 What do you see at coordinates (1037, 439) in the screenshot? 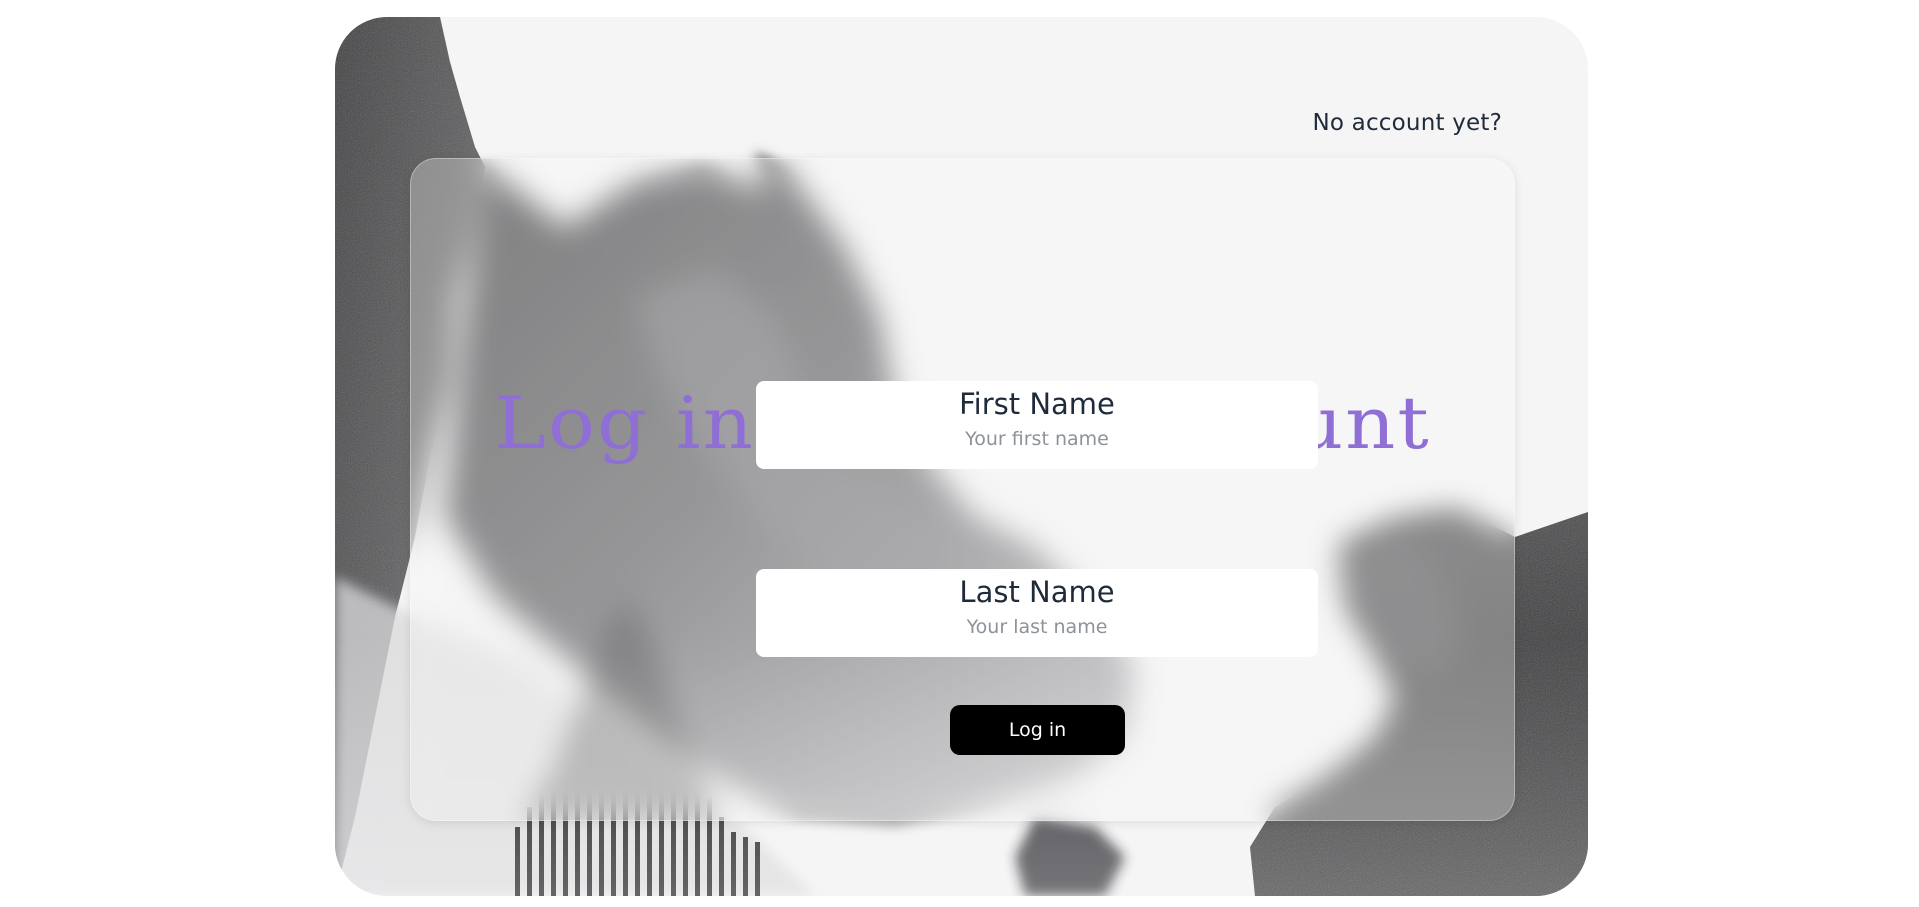
I see `first-name-input` at bounding box center [1037, 439].